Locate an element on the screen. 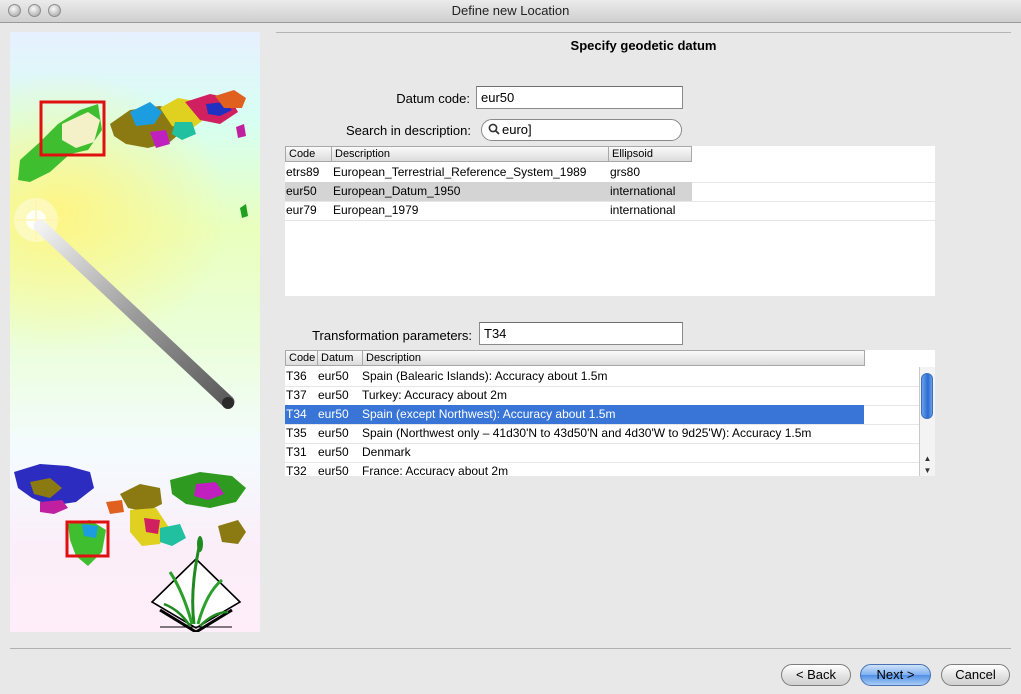 The image size is (1021, 694). transform-code-cell: T36 is located at coordinates (296, 376).